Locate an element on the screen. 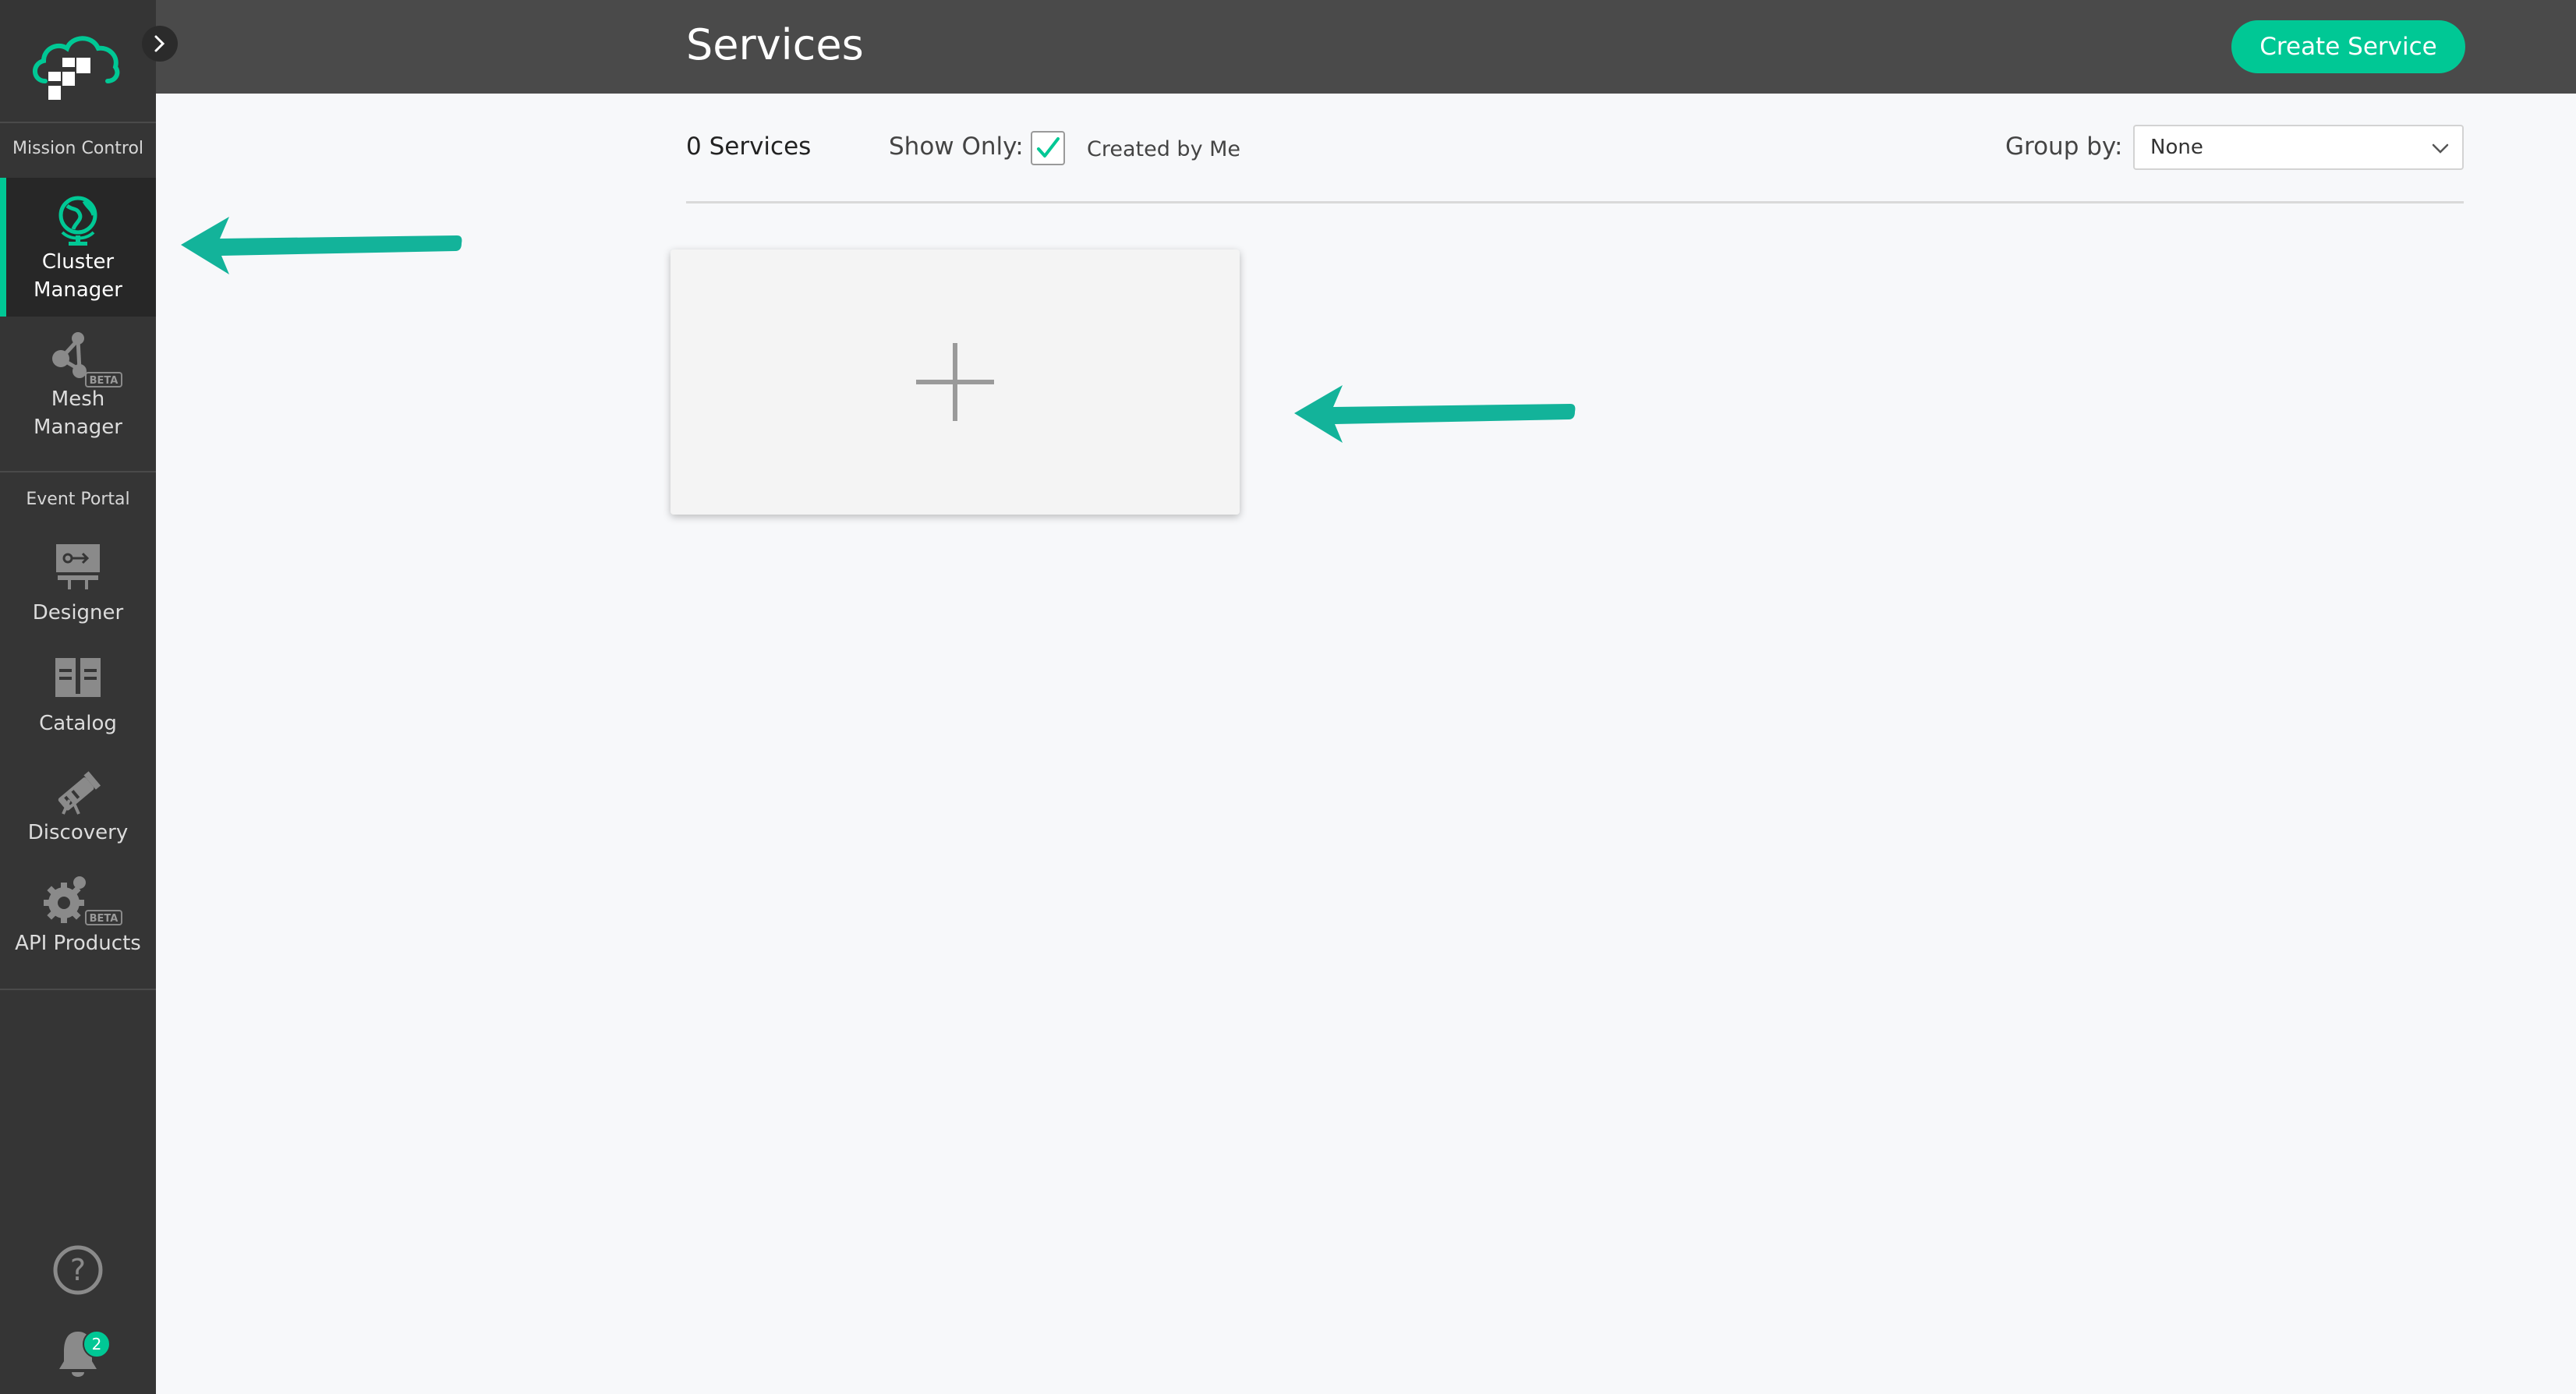  section-label-mission-control: Mission Control is located at coordinates (78, 148).